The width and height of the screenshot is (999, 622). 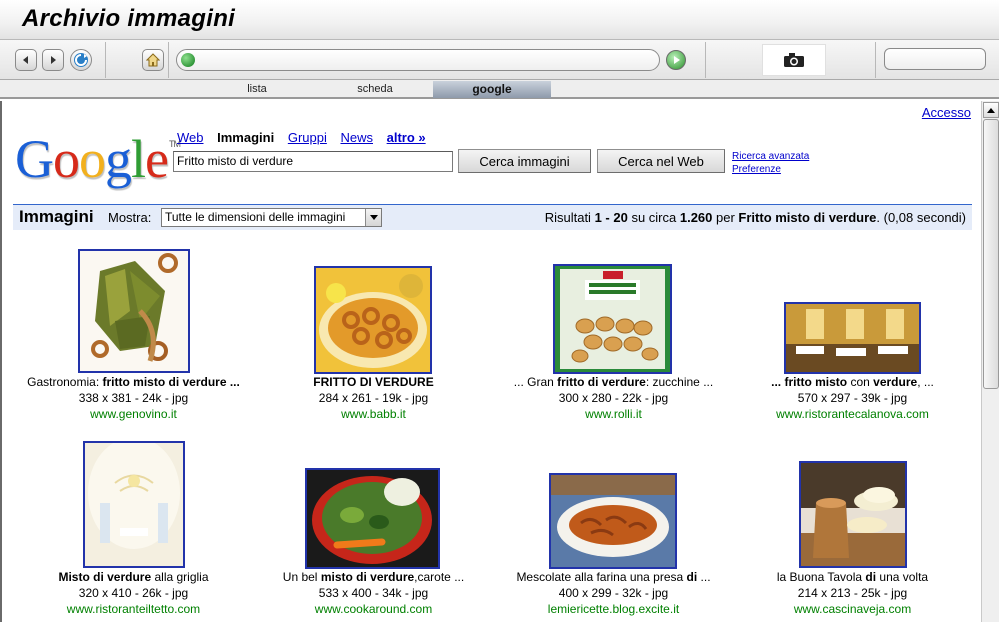 I want to click on toolbar-search-input, so click(x=935, y=59).